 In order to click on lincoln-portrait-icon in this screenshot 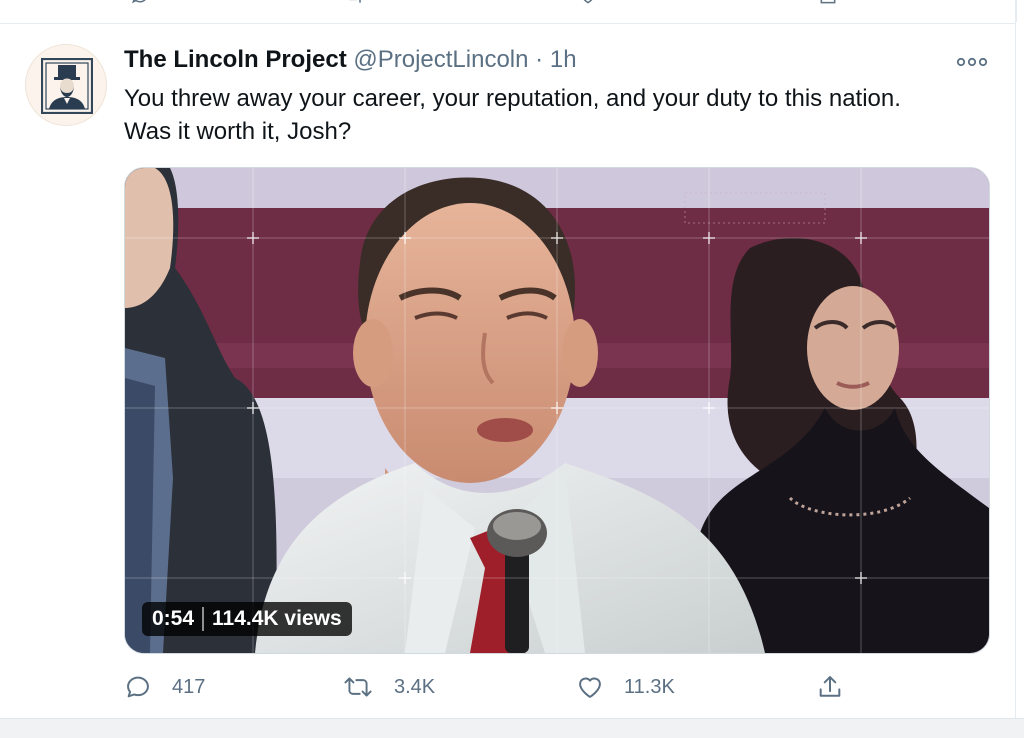, I will do `click(67, 86)`.